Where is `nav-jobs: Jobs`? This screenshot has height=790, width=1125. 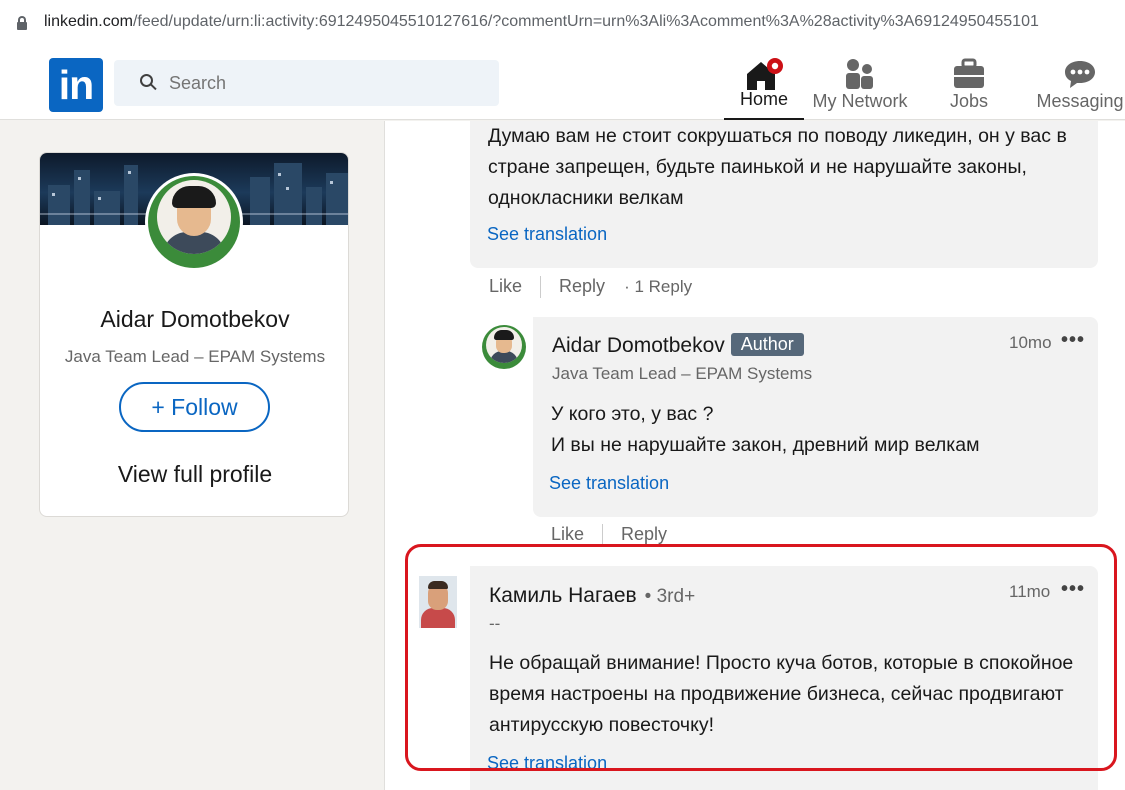
nav-jobs: Jobs is located at coordinates (969, 87).